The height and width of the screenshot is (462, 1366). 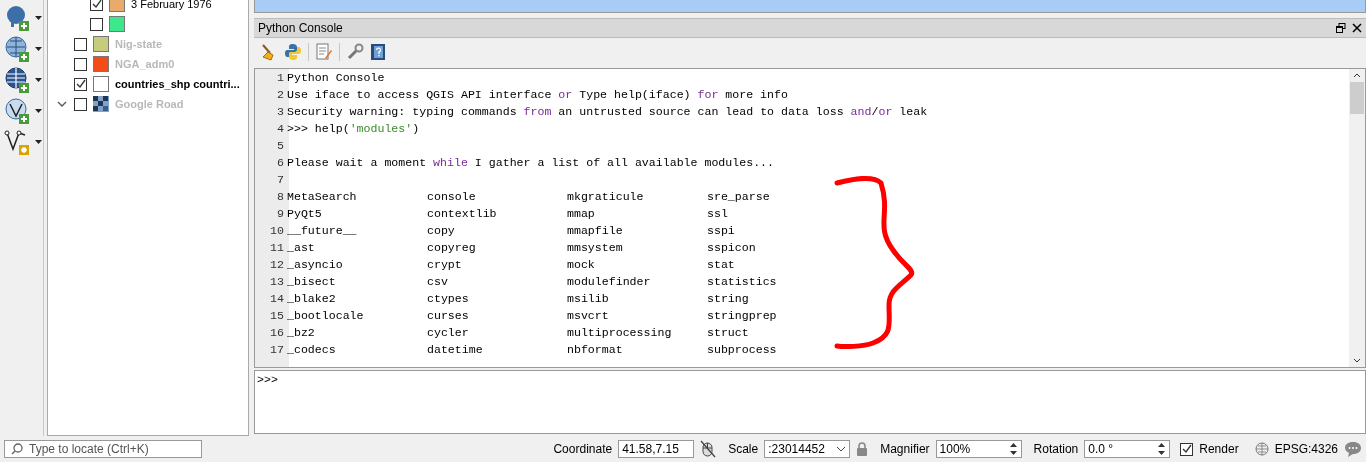 I want to click on legend-label: 3 February 1976, so click(x=171, y=5).